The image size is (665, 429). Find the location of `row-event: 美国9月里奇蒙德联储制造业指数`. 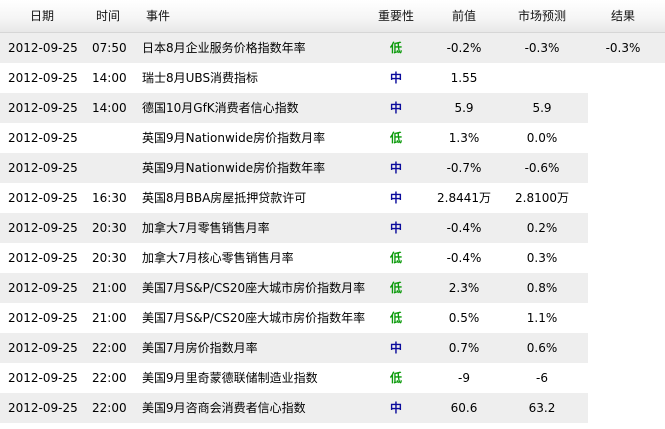

row-event: 美国9月里奇蒙德联储制造业指数 is located at coordinates (230, 378).